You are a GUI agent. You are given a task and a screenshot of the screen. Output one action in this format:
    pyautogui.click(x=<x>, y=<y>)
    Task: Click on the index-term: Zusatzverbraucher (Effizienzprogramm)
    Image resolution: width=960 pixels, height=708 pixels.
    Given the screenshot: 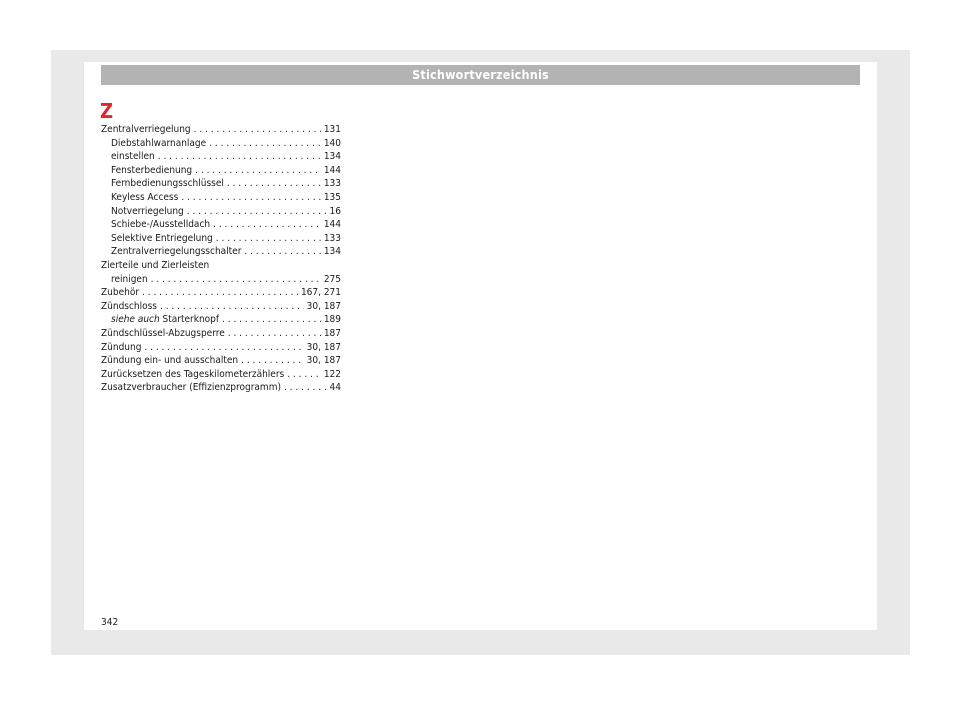 What is the action you would take?
    pyautogui.click(x=191, y=388)
    